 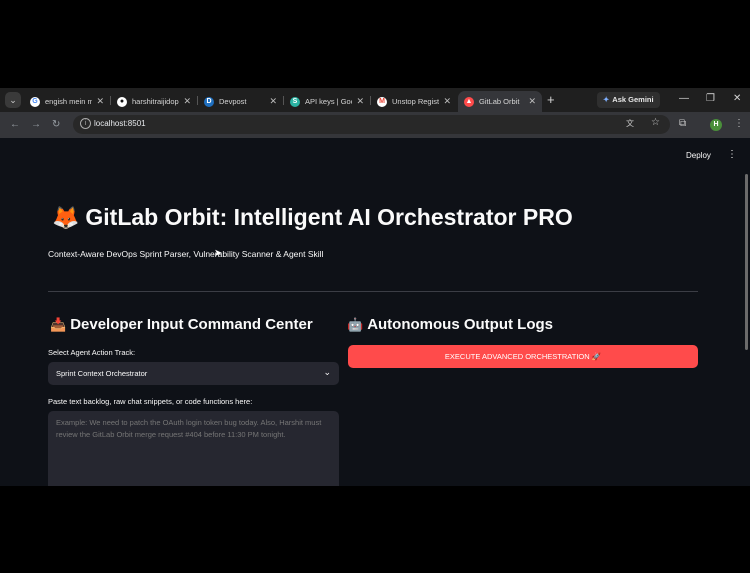 I want to click on tab-search-icon: ⌄, so click(x=13, y=100).